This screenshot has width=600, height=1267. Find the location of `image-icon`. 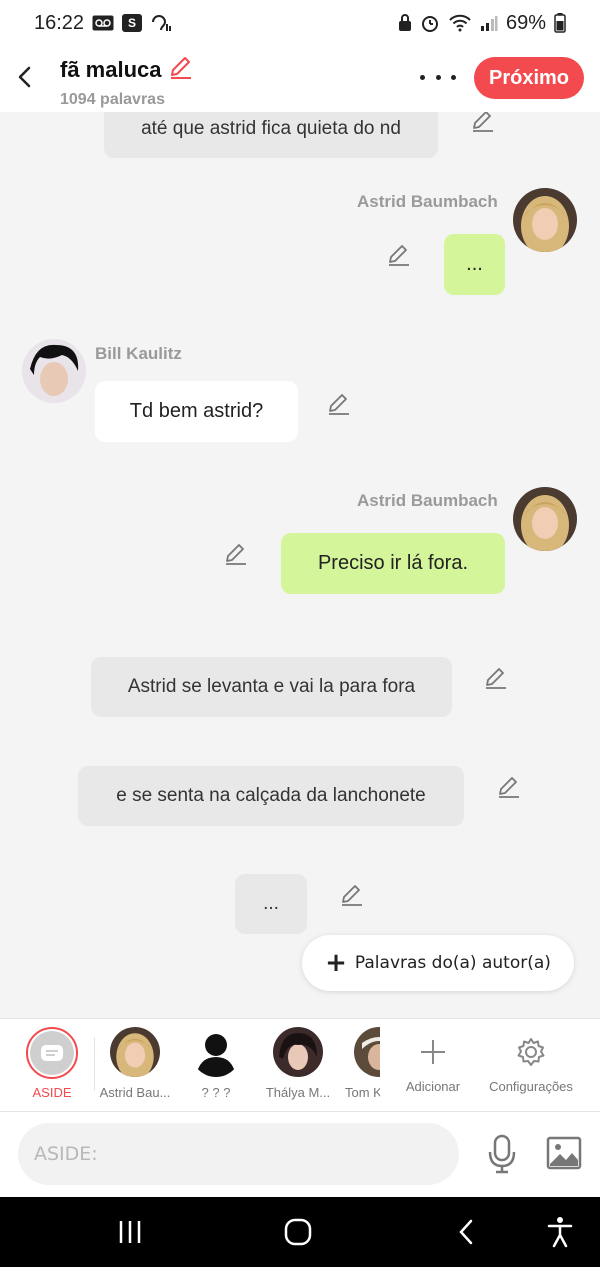

image-icon is located at coordinates (564, 1153).